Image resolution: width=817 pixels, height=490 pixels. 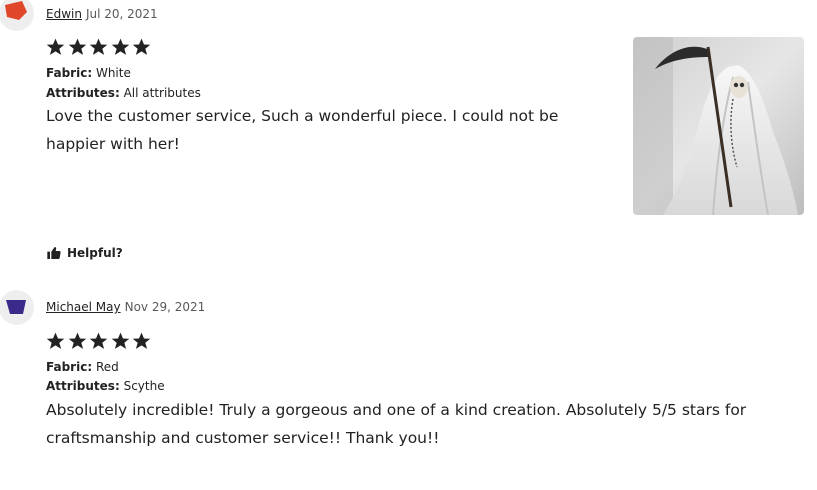 What do you see at coordinates (54, 253) in the screenshot?
I see `thumbs-up-icon` at bounding box center [54, 253].